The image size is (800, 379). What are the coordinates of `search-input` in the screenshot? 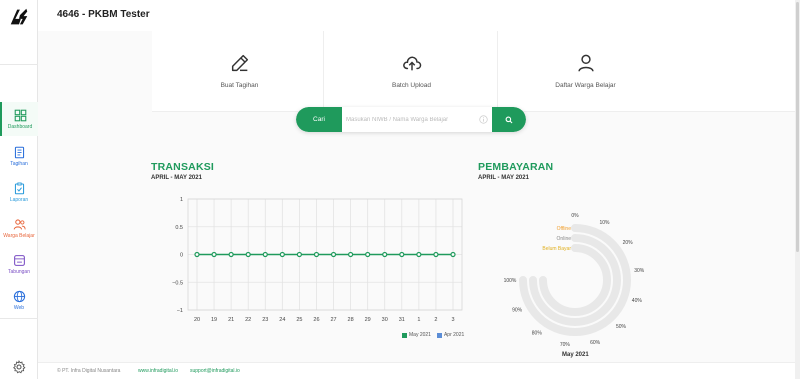 It's located at (412, 119).